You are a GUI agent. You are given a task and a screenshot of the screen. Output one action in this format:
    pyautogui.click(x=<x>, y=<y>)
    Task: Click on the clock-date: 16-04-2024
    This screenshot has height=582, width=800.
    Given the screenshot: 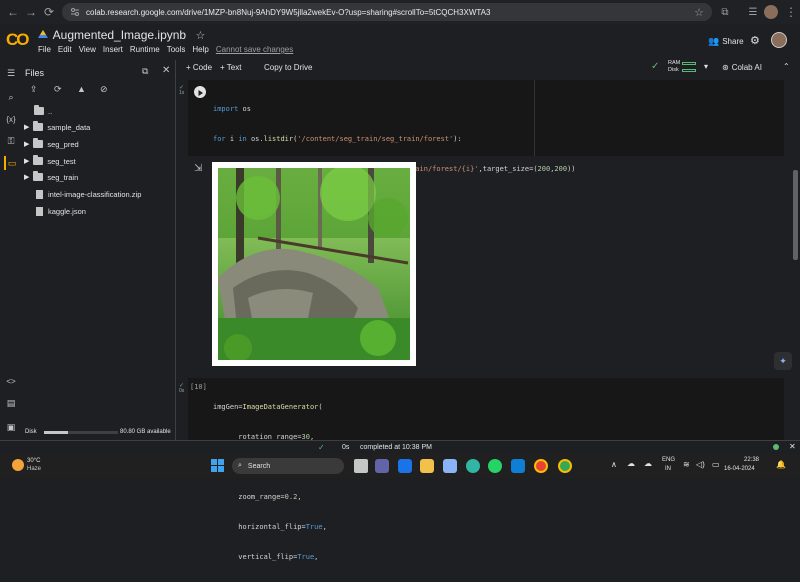 What is the action you would take?
    pyautogui.click(x=739, y=469)
    